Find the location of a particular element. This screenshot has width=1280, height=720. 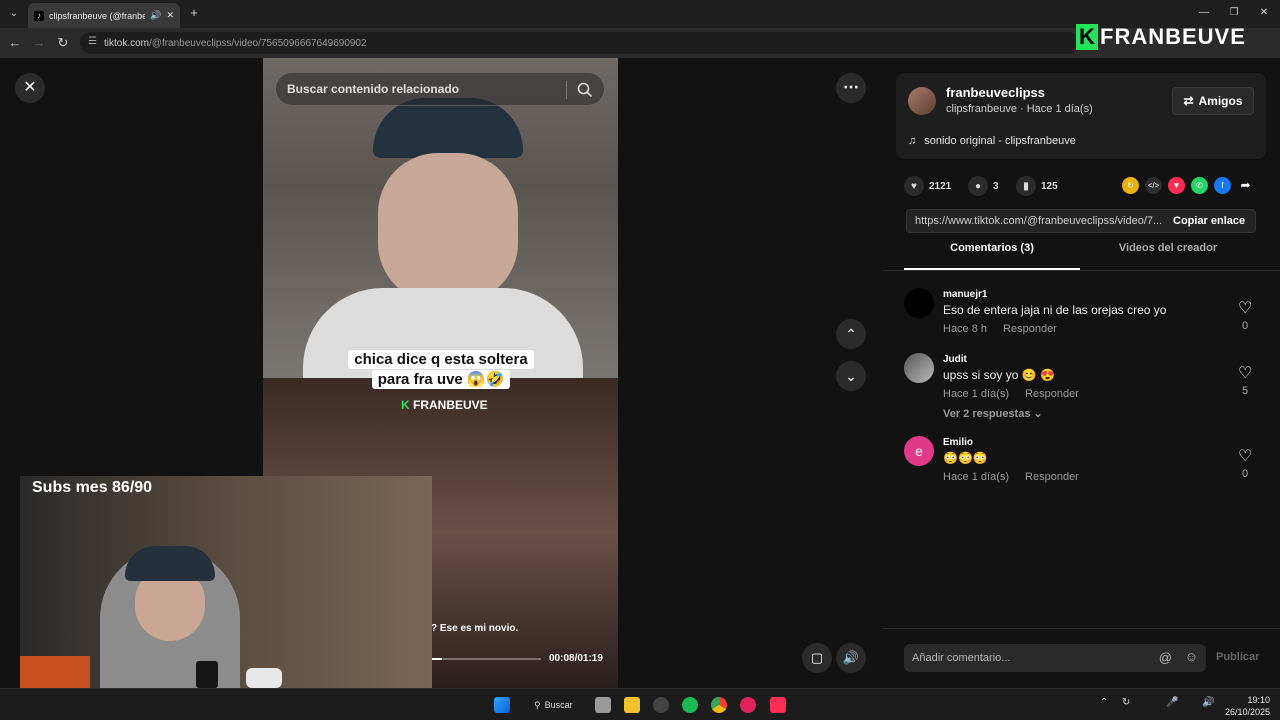

search-divider is located at coordinates (566, 90).